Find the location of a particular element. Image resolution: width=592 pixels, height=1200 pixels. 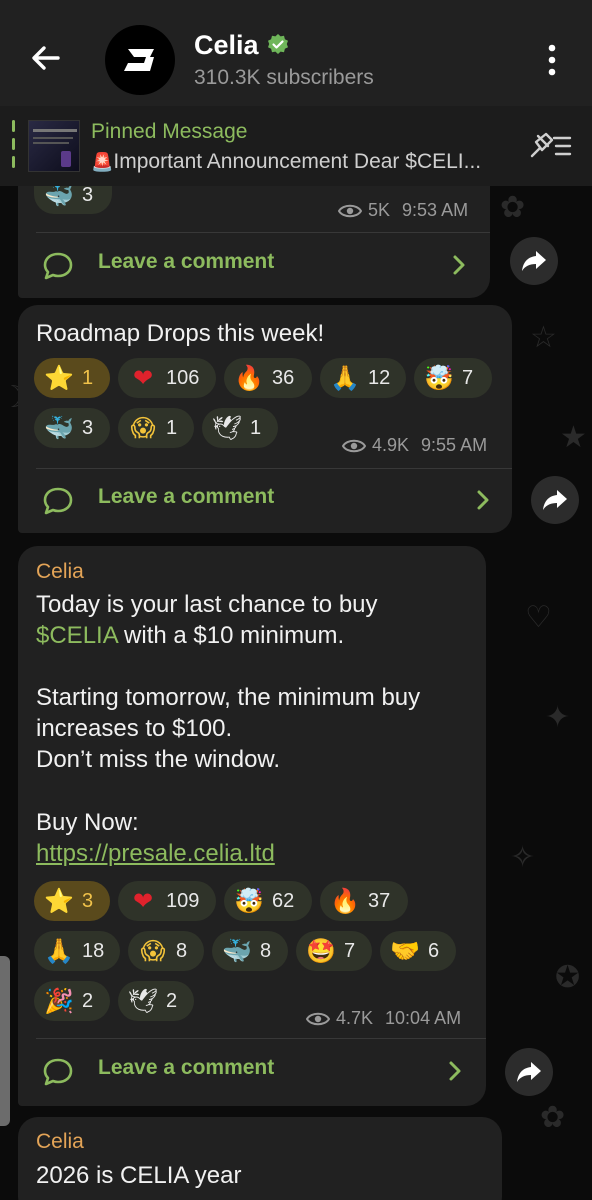

reaction-chip: 🔥 37 is located at coordinates (364, 901).